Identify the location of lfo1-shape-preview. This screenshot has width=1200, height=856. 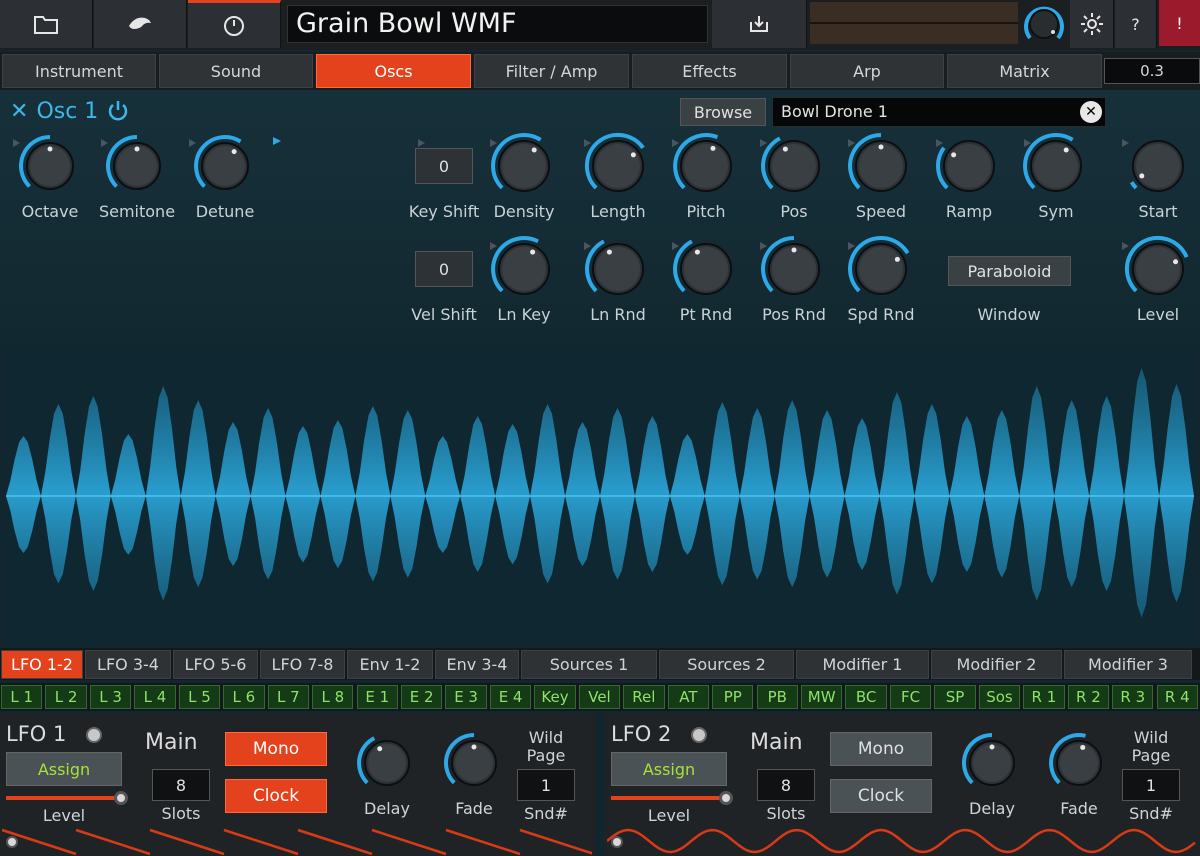
(297, 841).